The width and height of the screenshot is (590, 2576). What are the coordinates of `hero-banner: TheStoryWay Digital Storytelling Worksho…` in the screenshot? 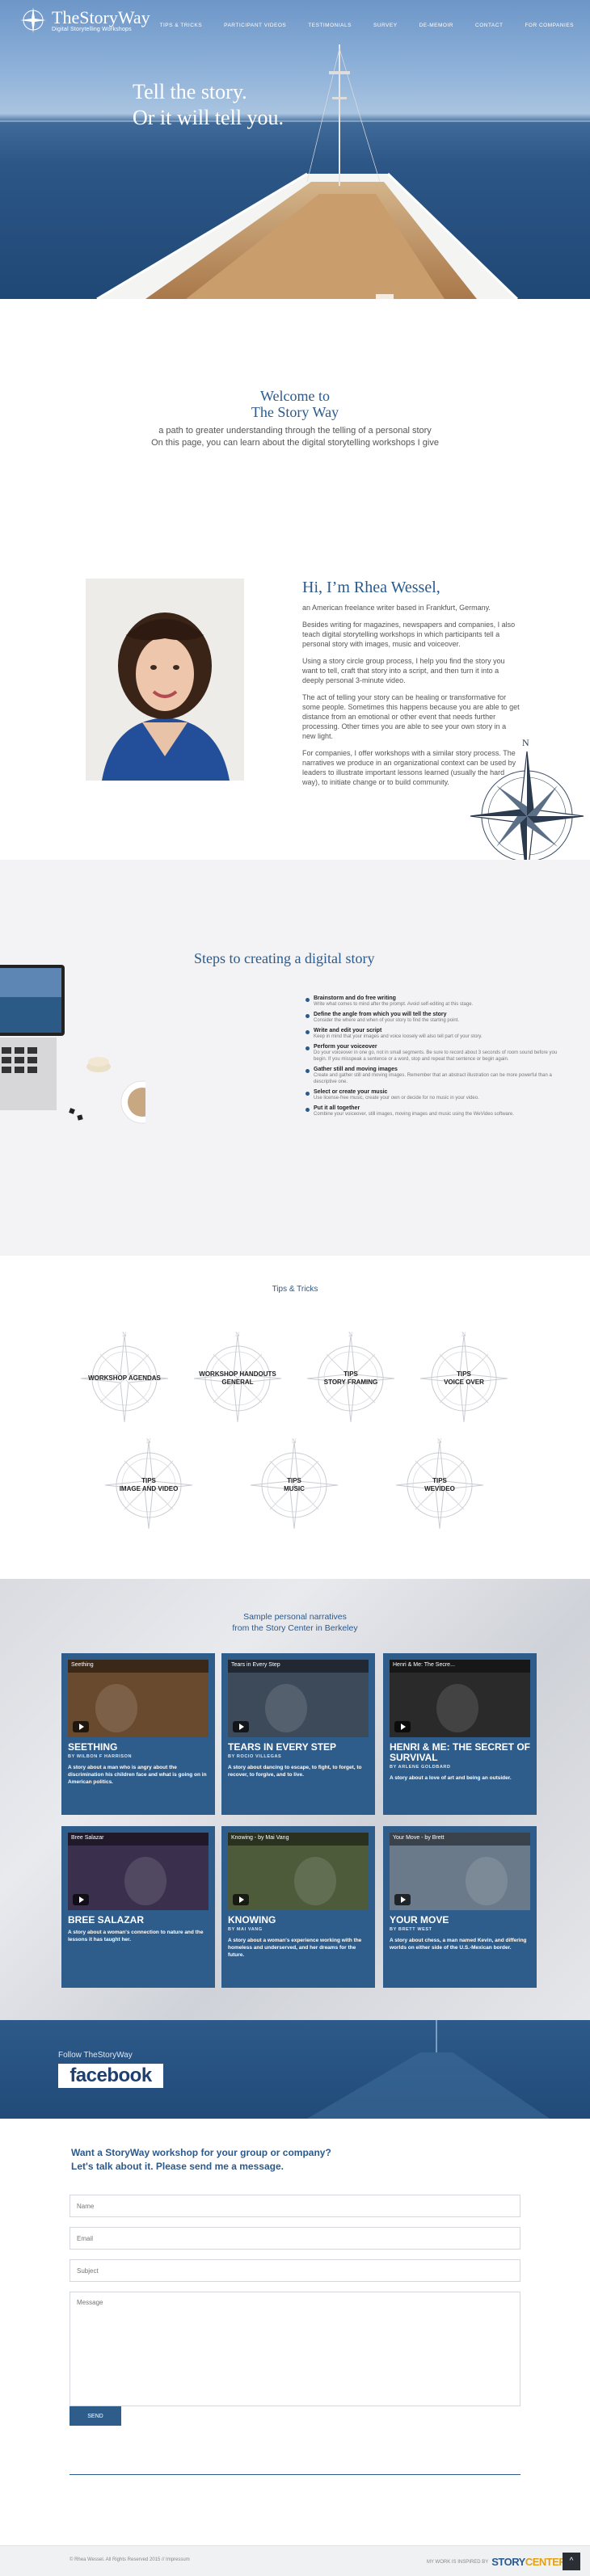 It's located at (295, 149).